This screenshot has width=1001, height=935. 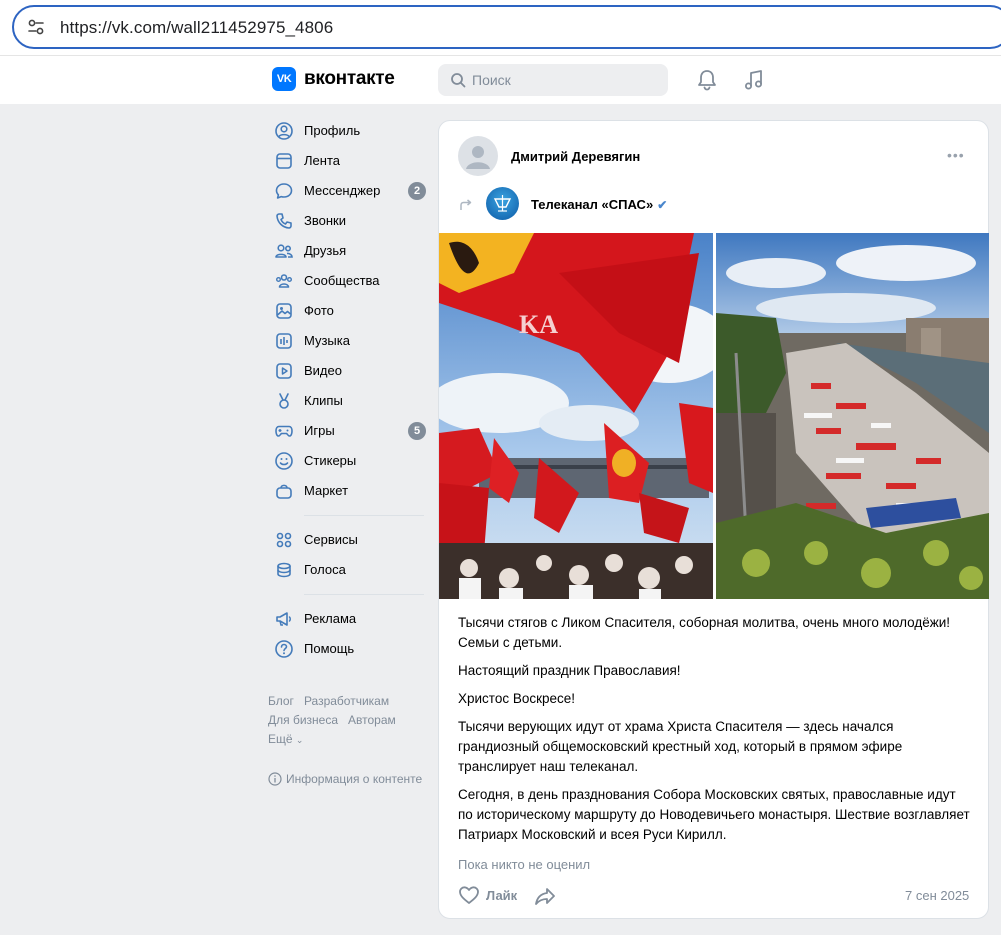 What do you see at coordinates (346, 701) in the screenshot?
I see `footer-link-developers: Разработчикам` at bounding box center [346, 701].